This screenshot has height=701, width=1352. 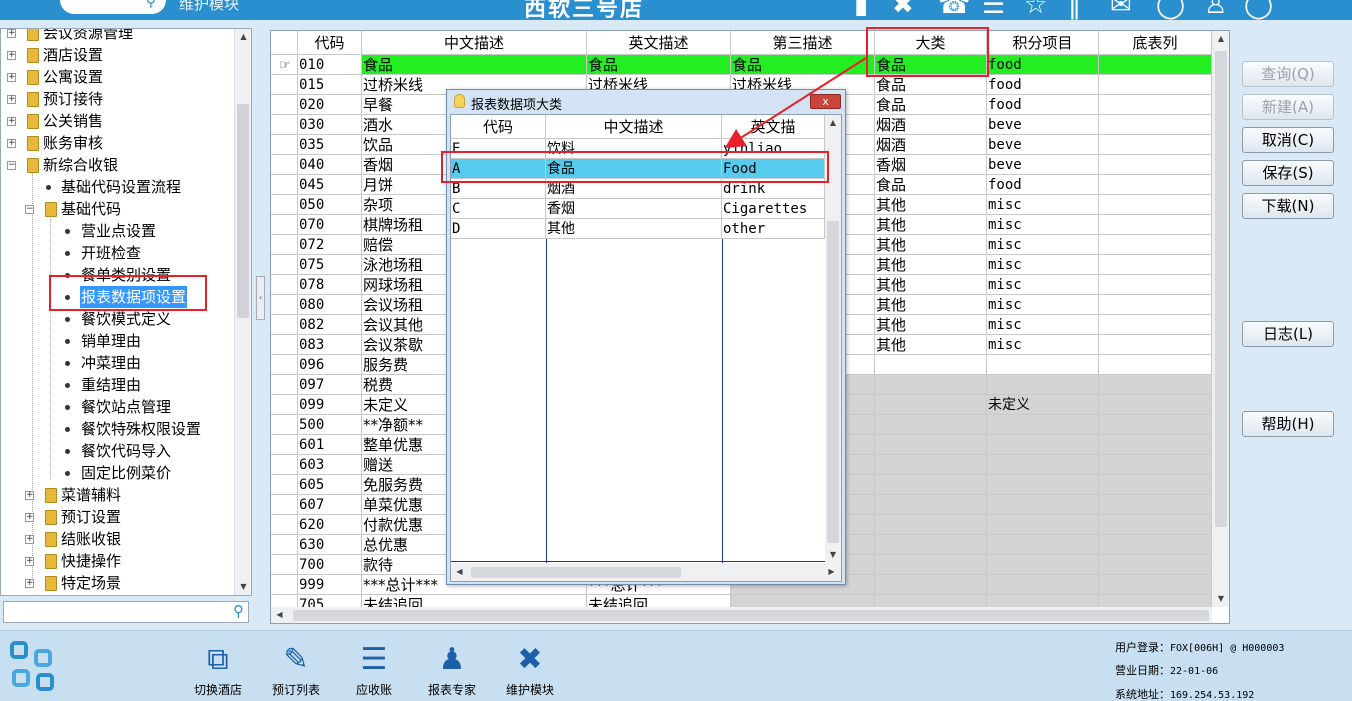 I want to click on query-button: 查询(Q), so click(x=1288, y=74).